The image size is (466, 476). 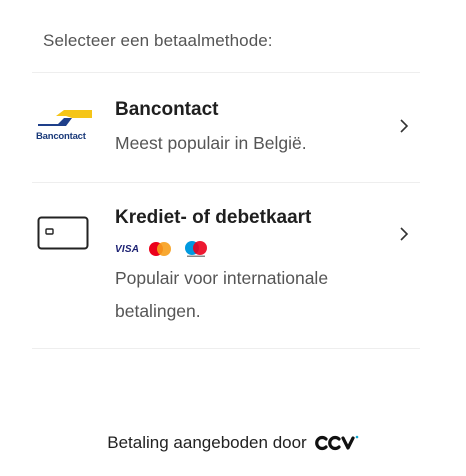 What do you see at coordinates (63, 233) in the screenshot?
I see `credit-card-icon` at bounding box center [63, 233].